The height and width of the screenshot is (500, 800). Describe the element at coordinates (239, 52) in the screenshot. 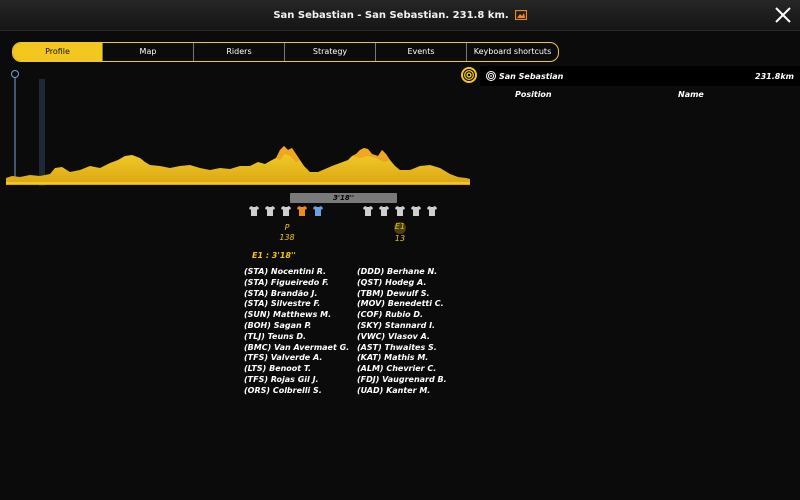

I see `tab-riders: Riders` at that location.